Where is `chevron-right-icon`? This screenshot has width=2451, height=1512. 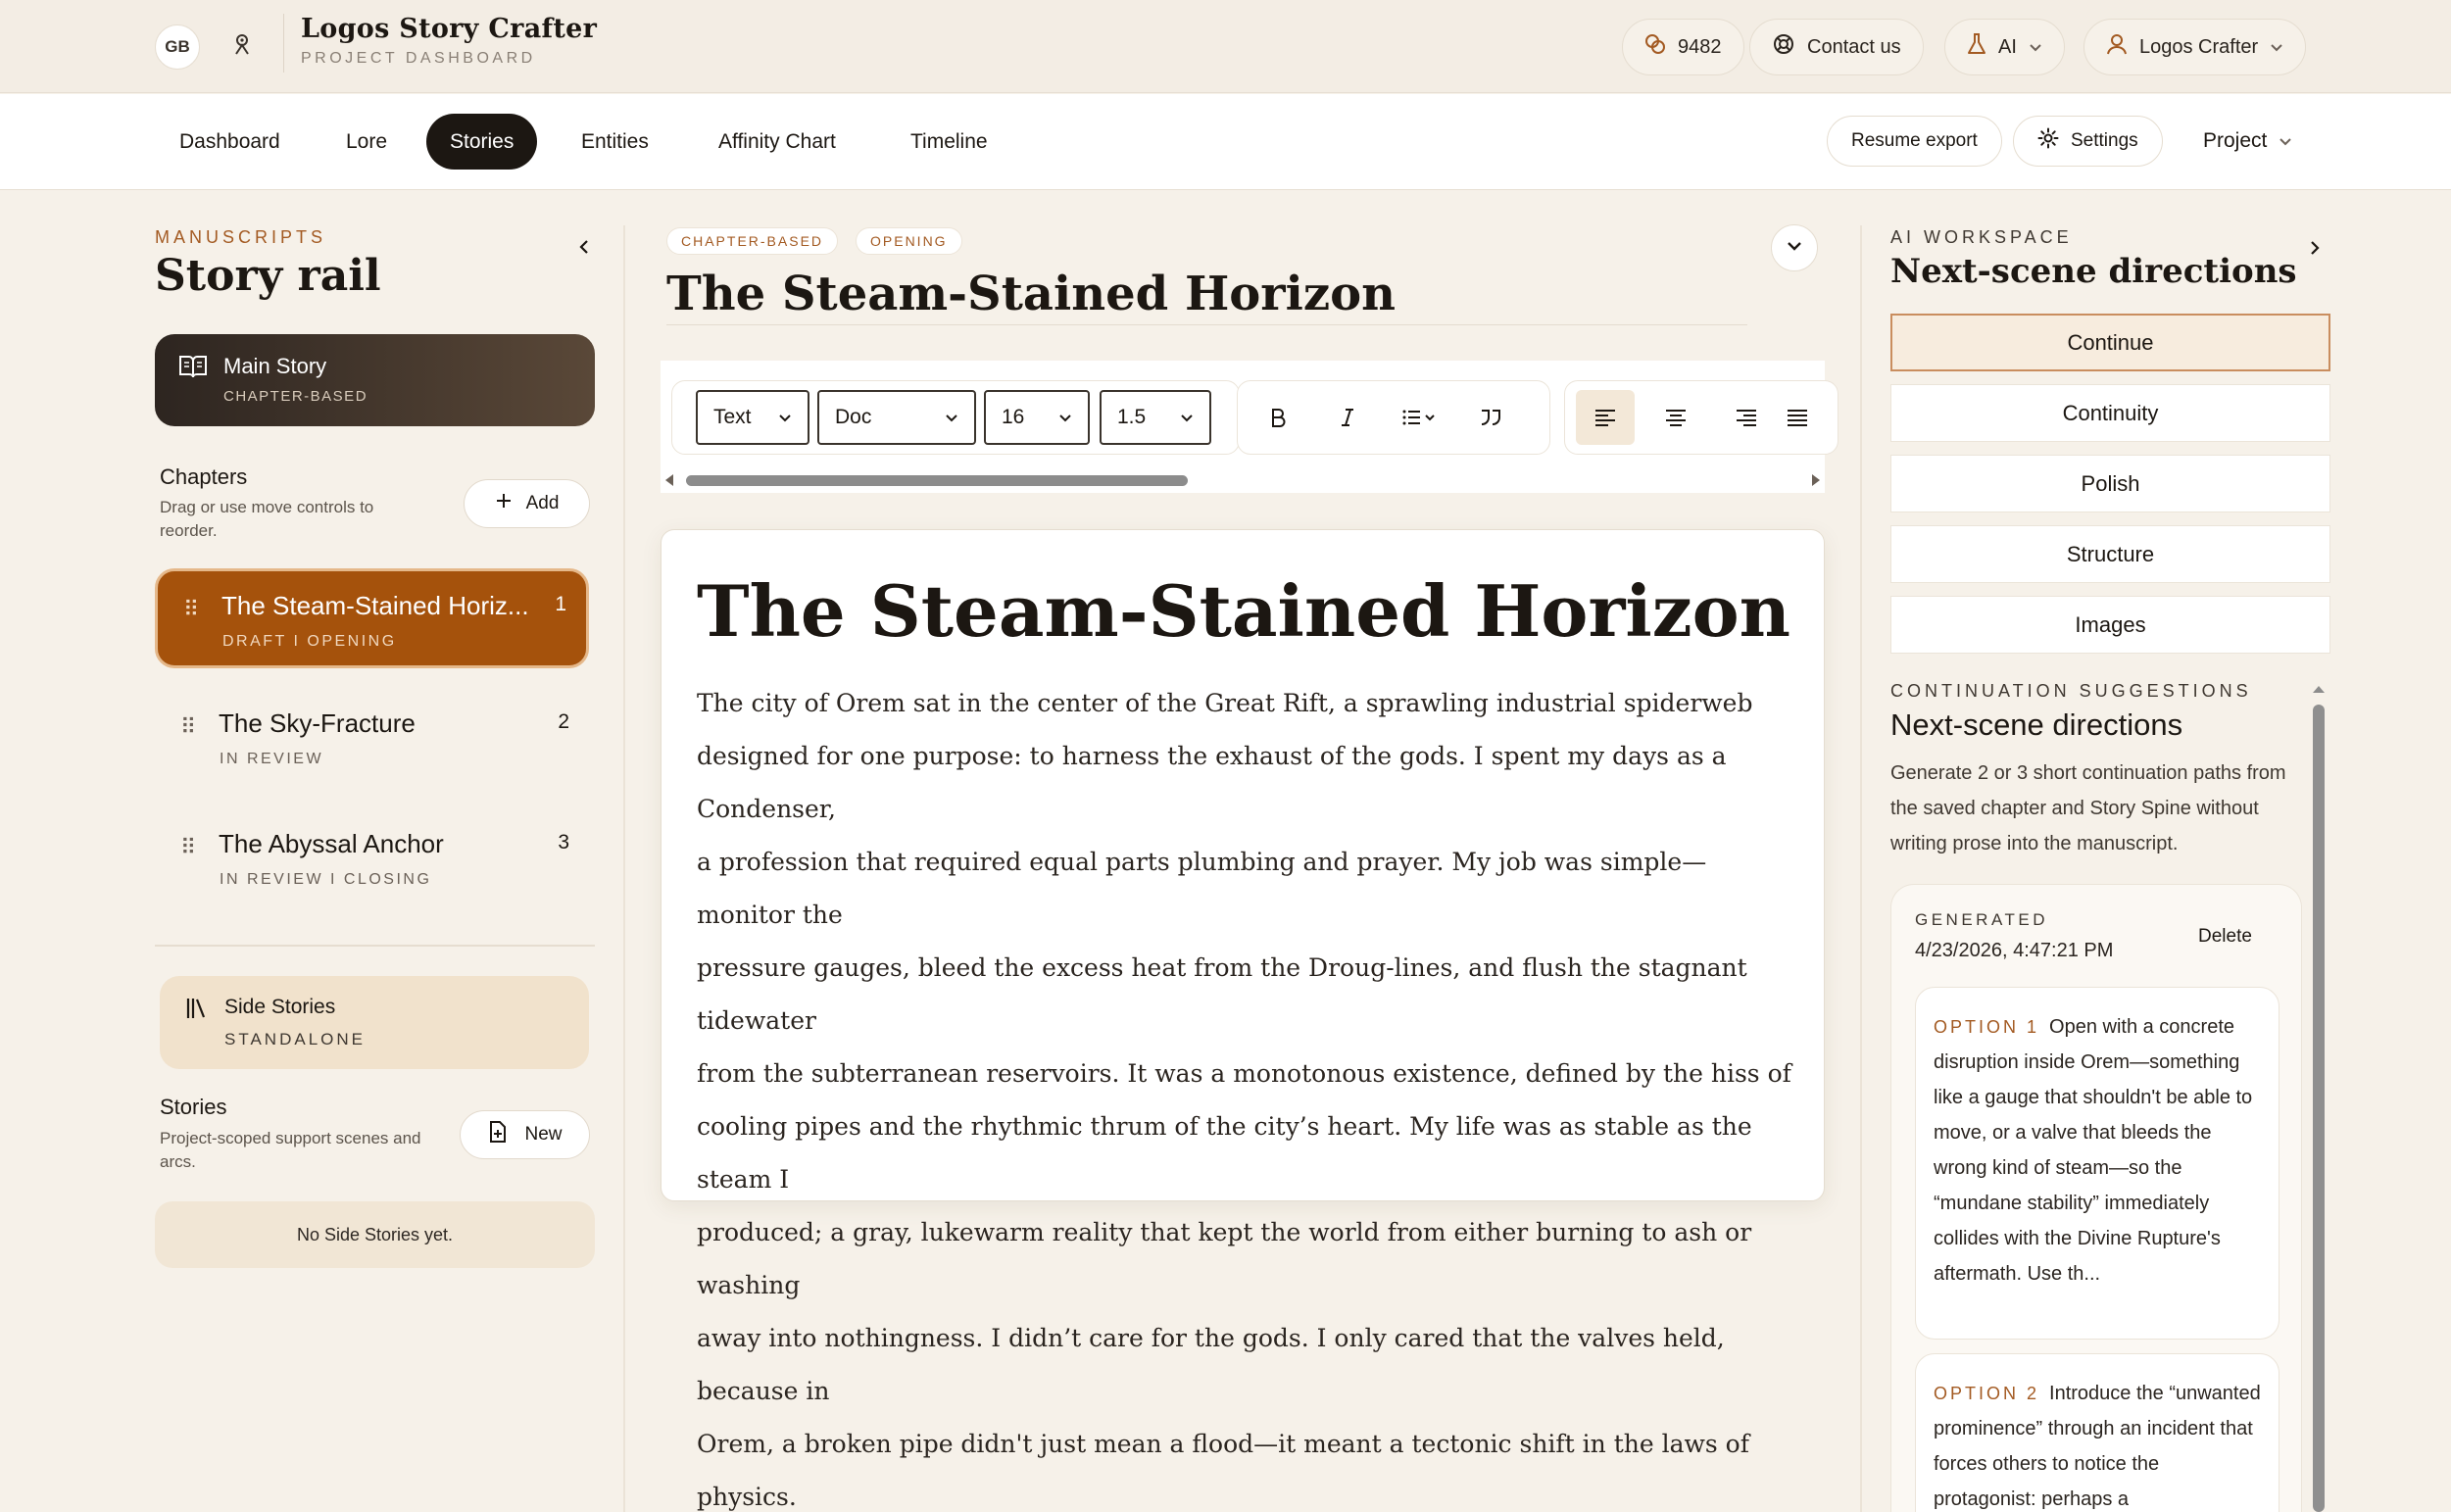 chevron-right-icon is located at coordinates (2315, 250).